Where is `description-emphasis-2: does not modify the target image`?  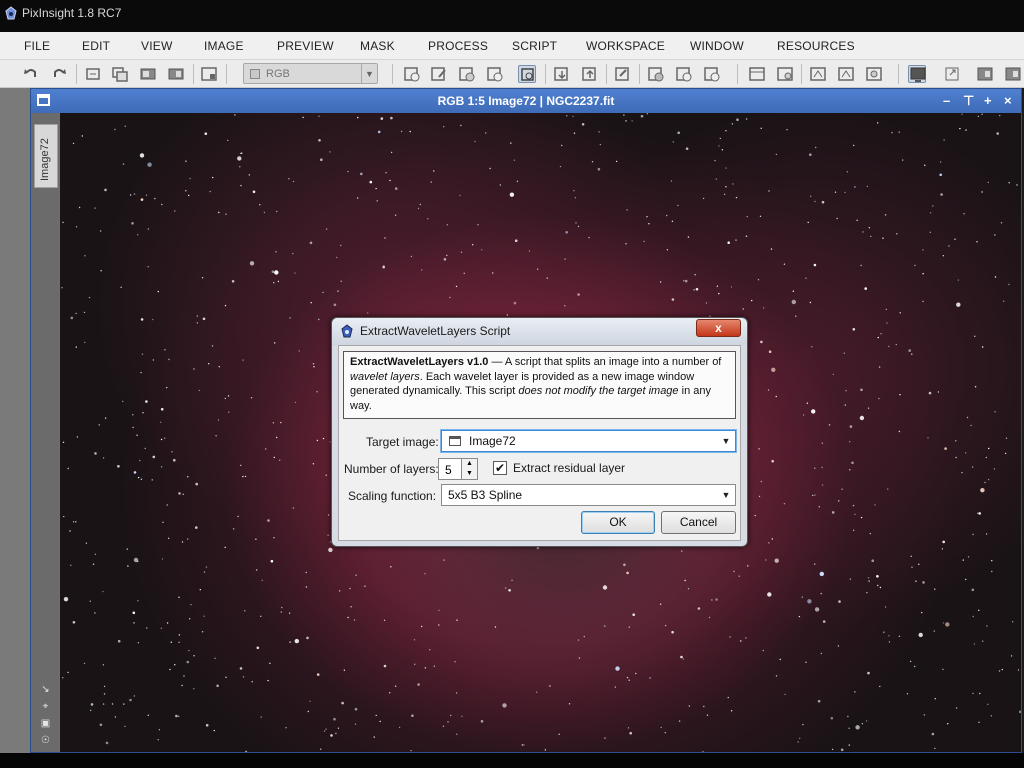 description-emphasis-2: does not modify the target image is located at coordinates (598, 391).